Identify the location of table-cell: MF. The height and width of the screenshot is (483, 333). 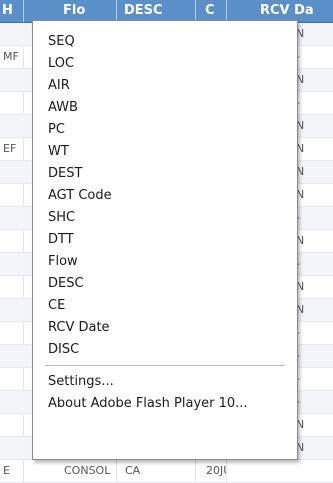
(11, 56).